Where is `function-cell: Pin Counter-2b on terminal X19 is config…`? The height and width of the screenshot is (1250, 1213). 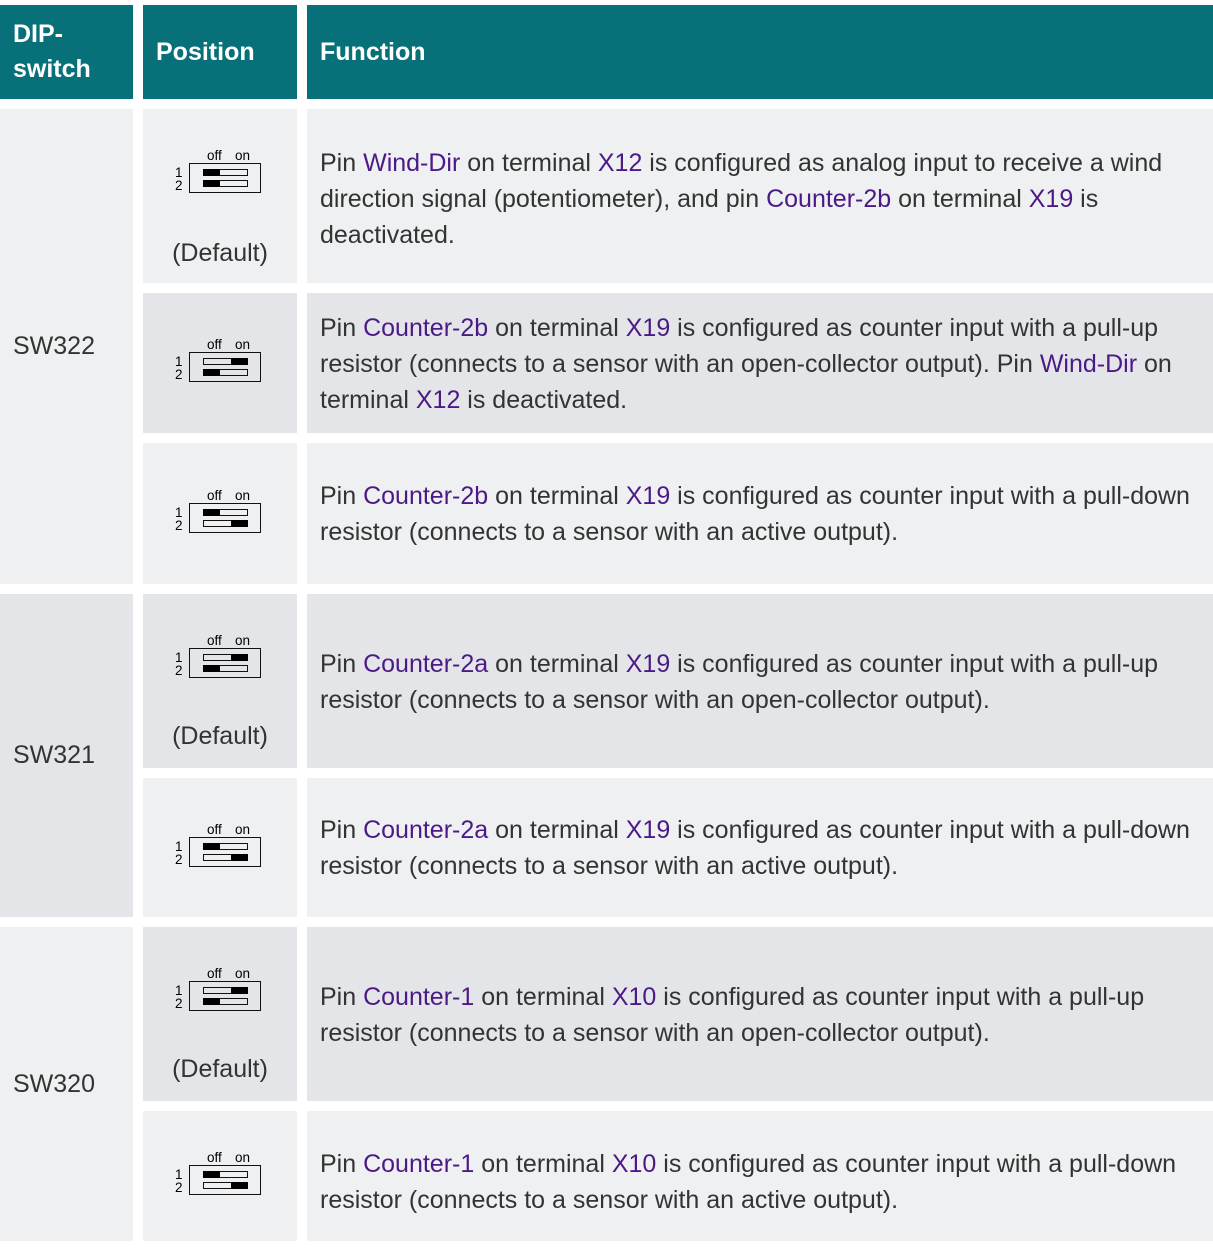 function-cell: Pin Counter-2b on terminal X19 is config… is located at coordinates (760, 513).